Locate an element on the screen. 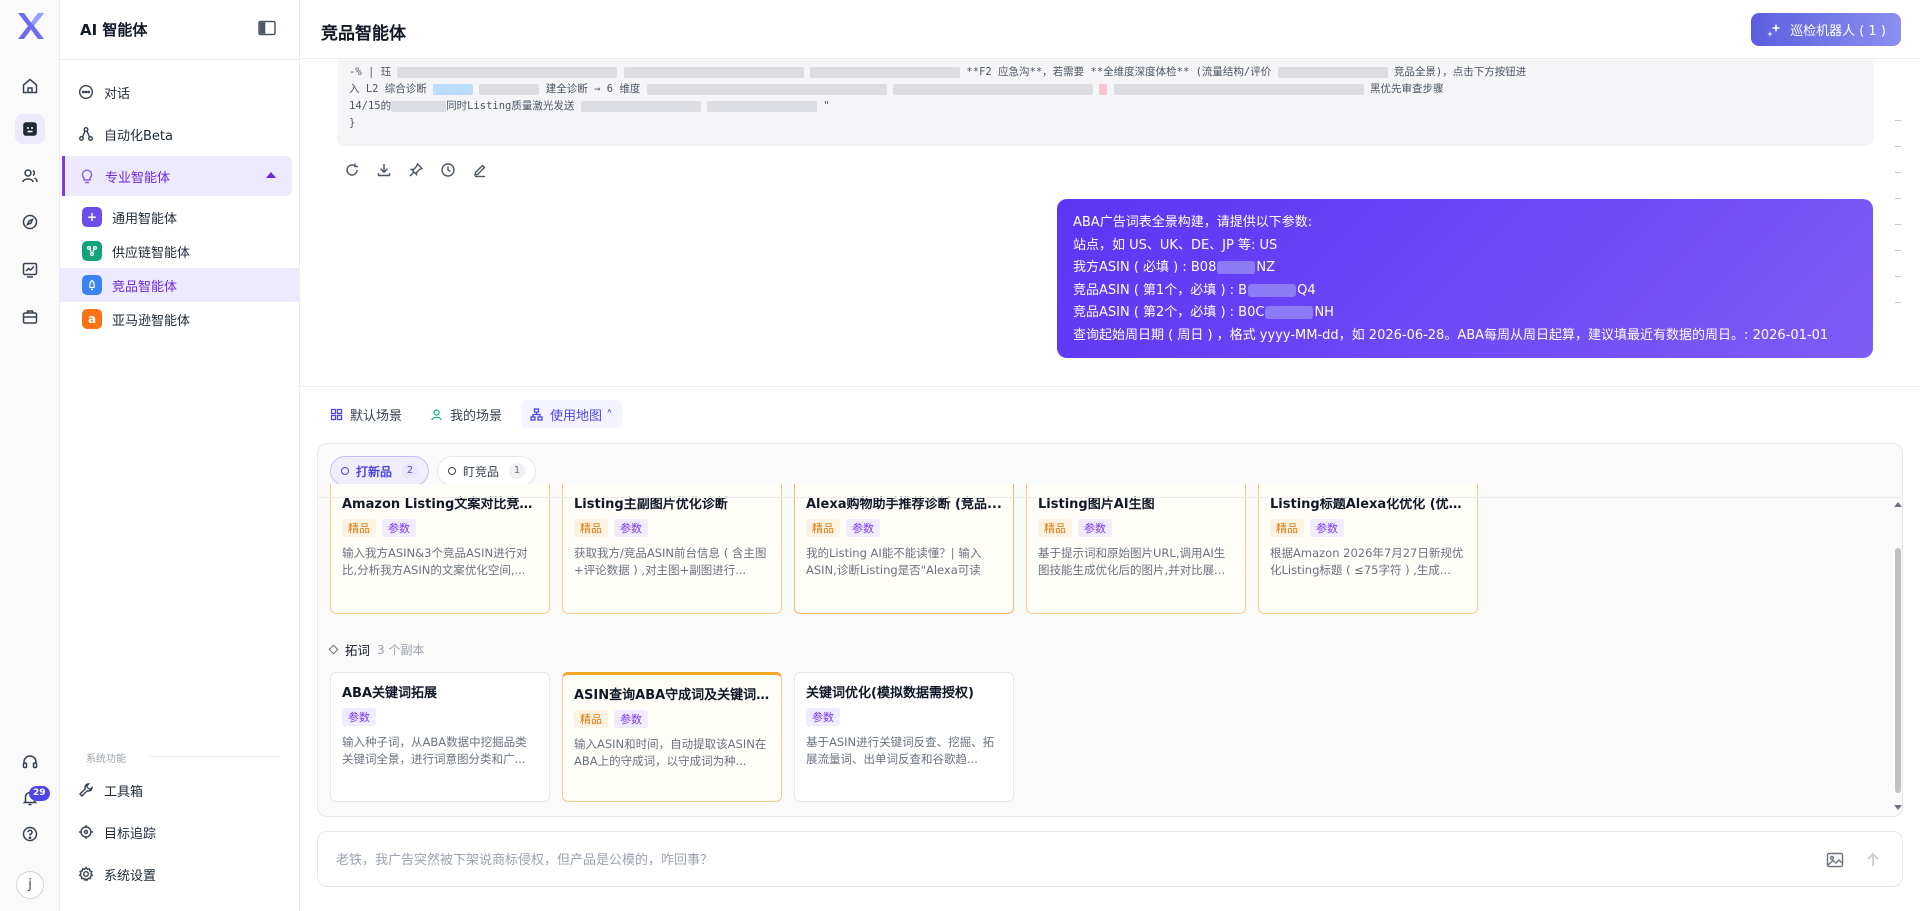  toolbox-icon is located at coordinates (30, 317).